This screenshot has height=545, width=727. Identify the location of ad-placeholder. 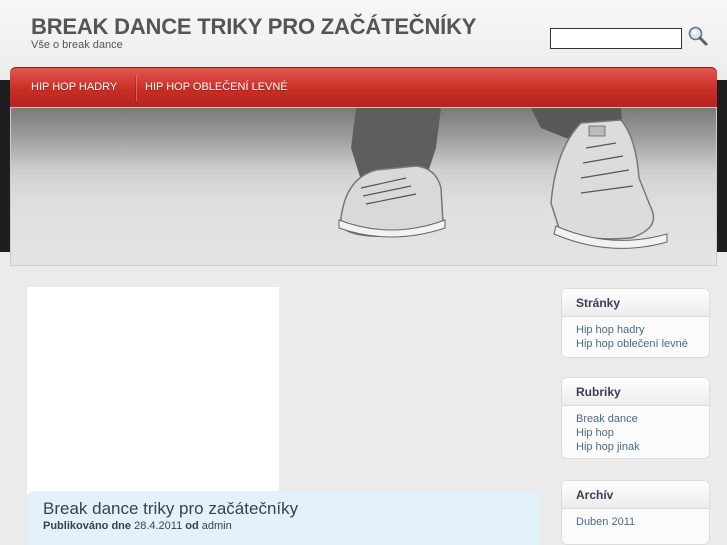
(153, 390).